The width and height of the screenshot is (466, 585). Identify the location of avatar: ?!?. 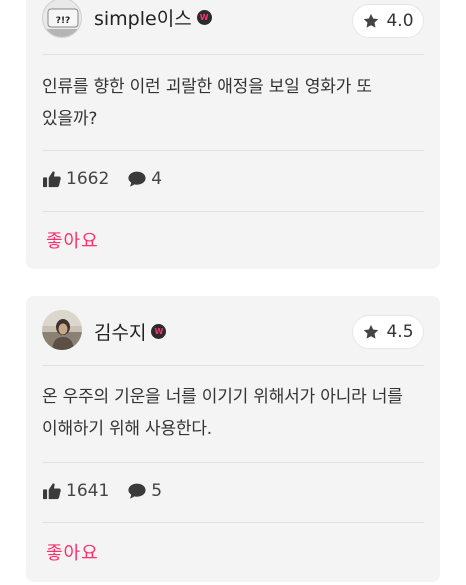
(62, 19).